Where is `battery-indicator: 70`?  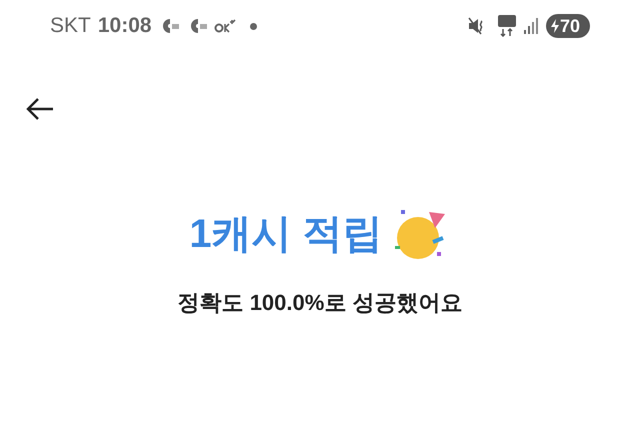 battery-indicator: 70 is located at coordinates (568, 26).